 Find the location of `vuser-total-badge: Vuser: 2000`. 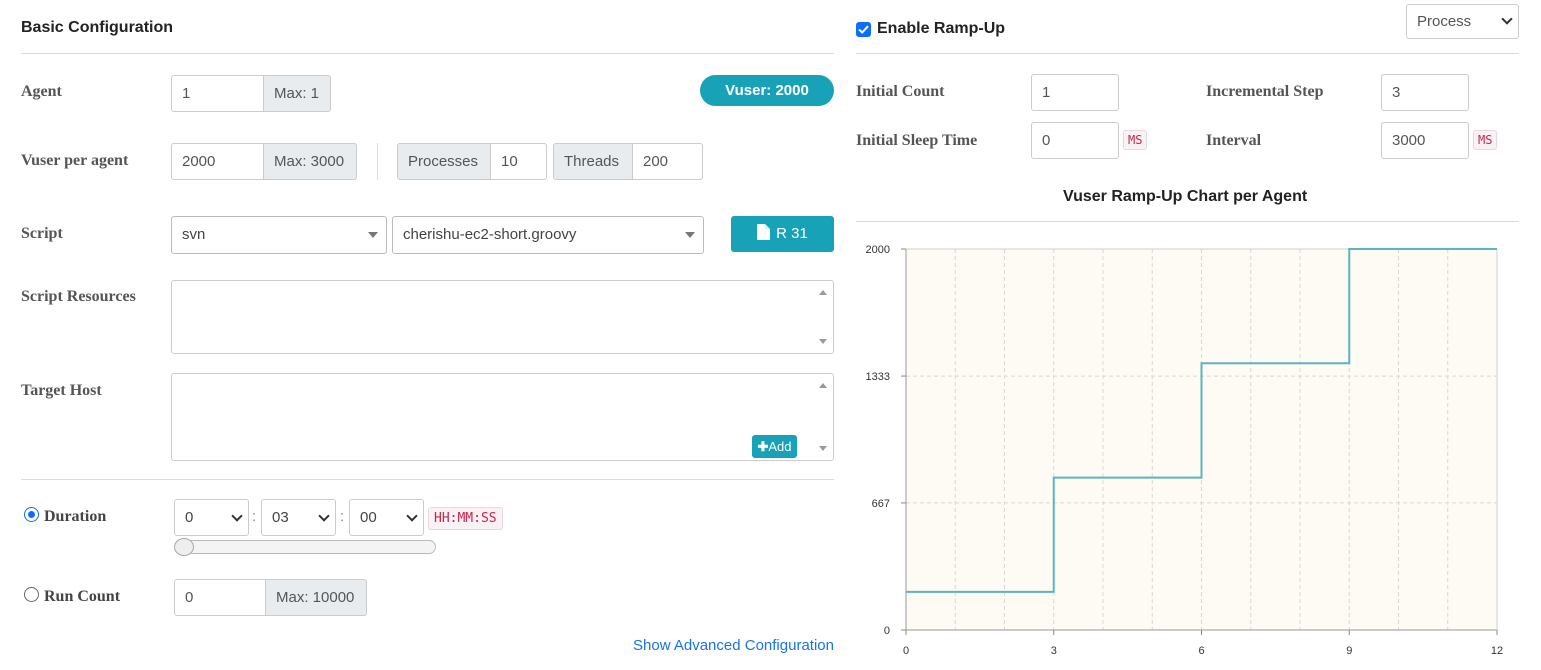

vuser-total-badge: Vuser: 2000 is located at coordinates (767, 90).